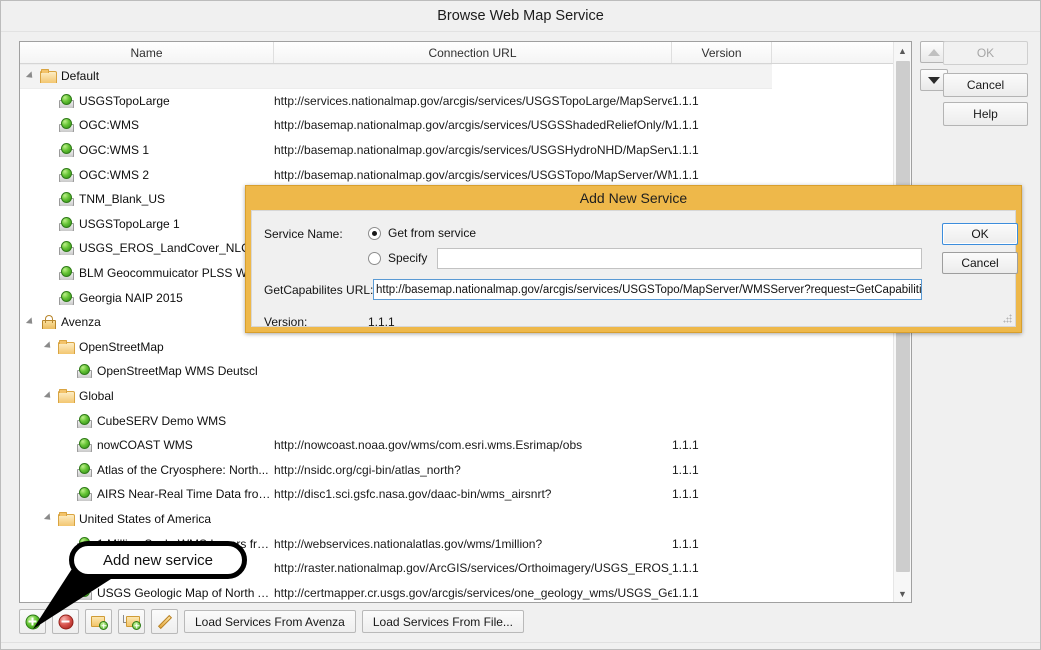  What do you see at coordinates (457, 519) in the screenshot?
I see `table-row: United States of America` at bounding box center [457, 519].